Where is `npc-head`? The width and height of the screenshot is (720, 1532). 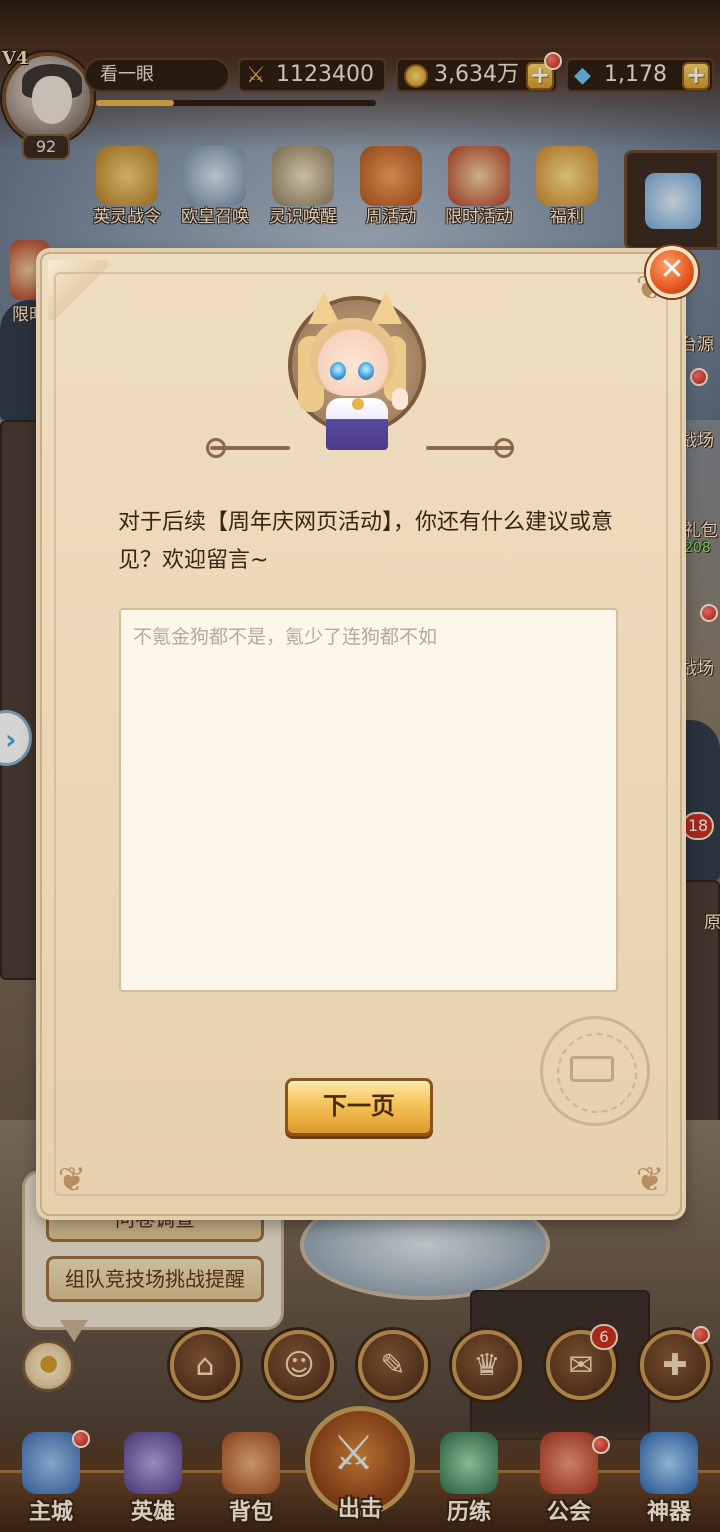
npc-head is located at coordinates (353, 357).